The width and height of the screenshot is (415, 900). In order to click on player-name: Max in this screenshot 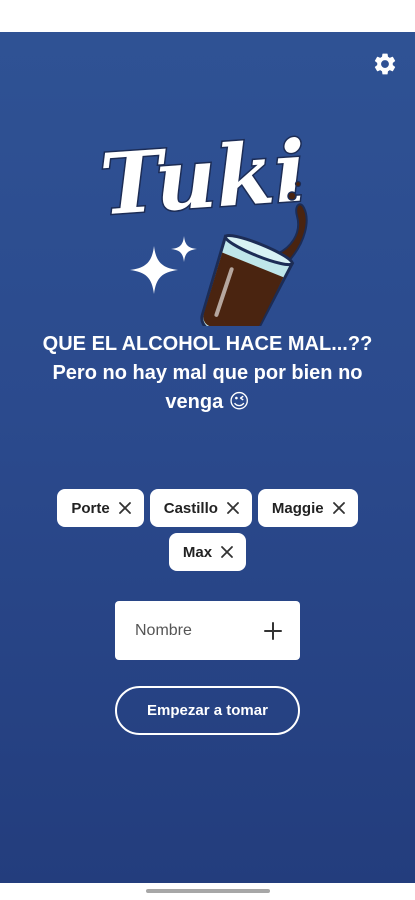, I will do `click(197, 552)`.